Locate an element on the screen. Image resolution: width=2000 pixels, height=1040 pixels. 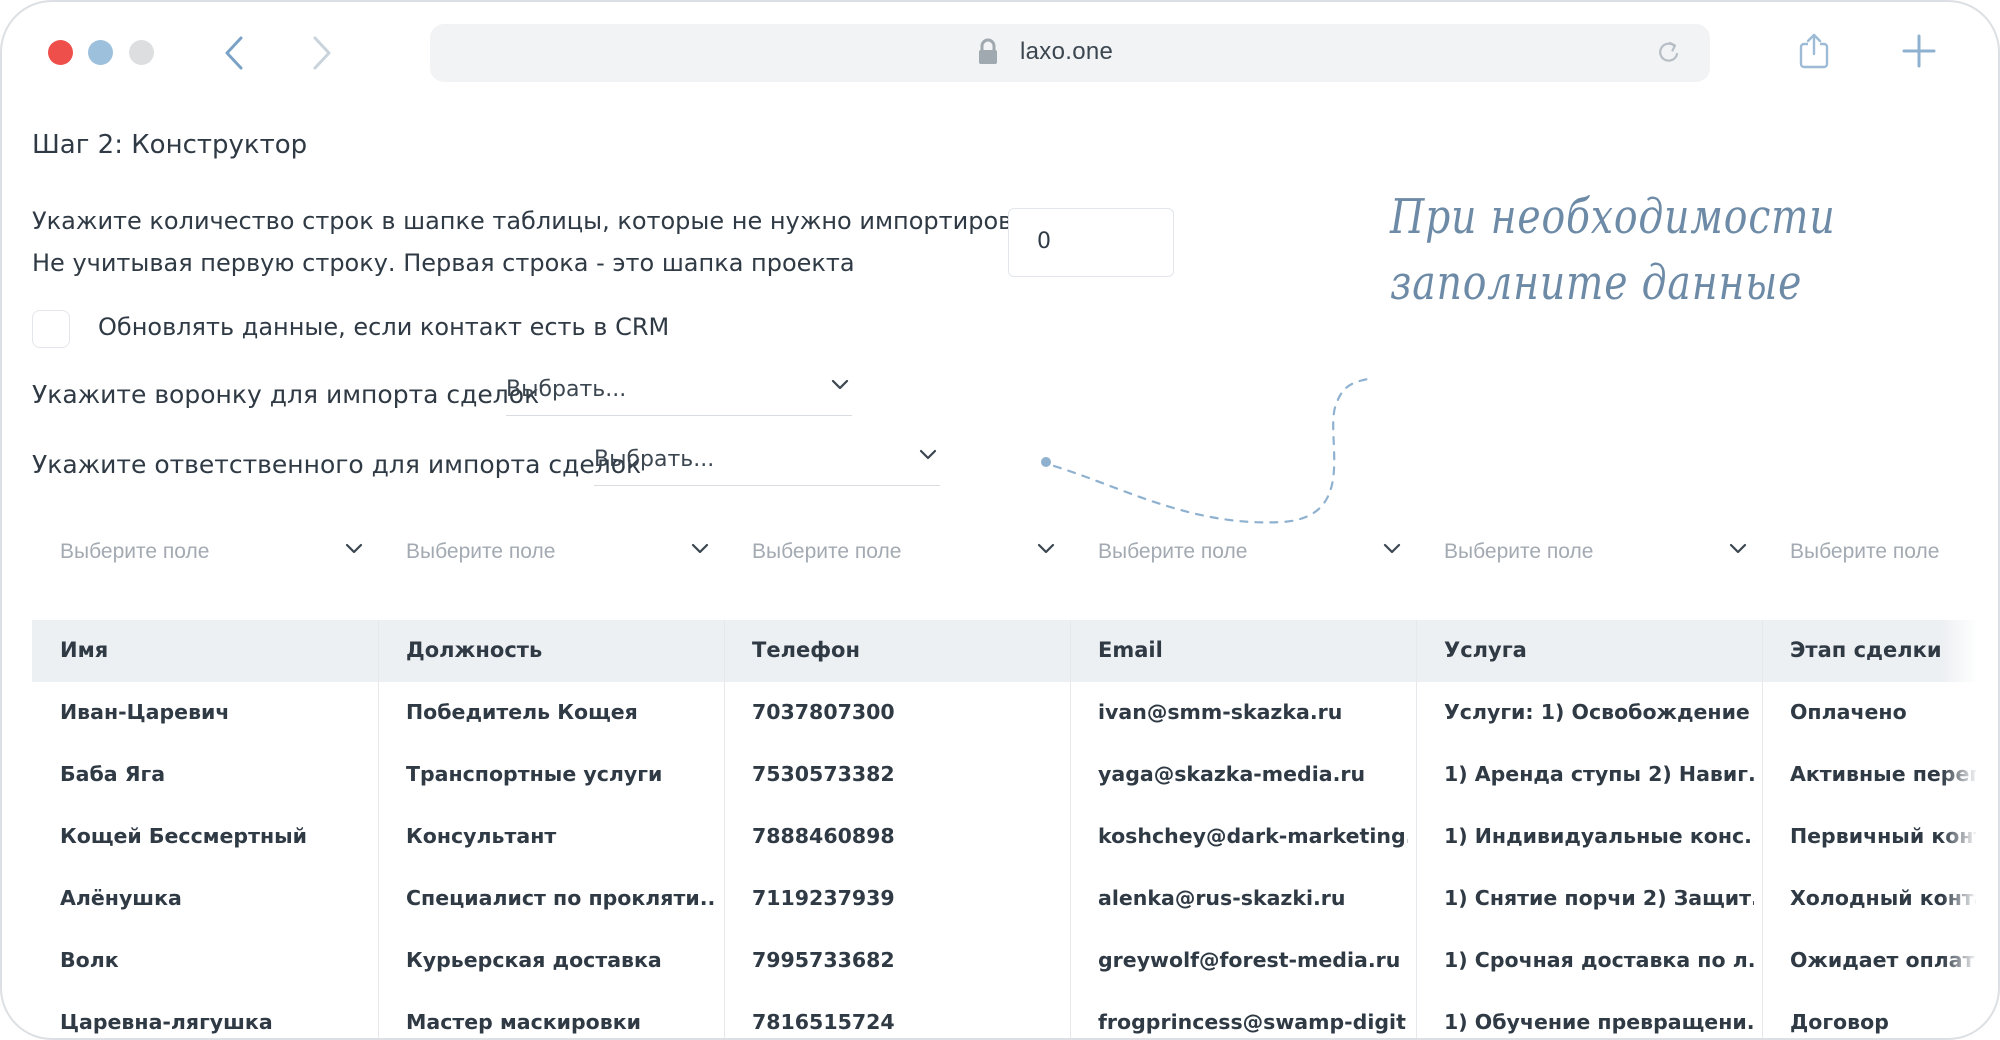
table-cell: 7530573382 is located at coordinates (823, 774).